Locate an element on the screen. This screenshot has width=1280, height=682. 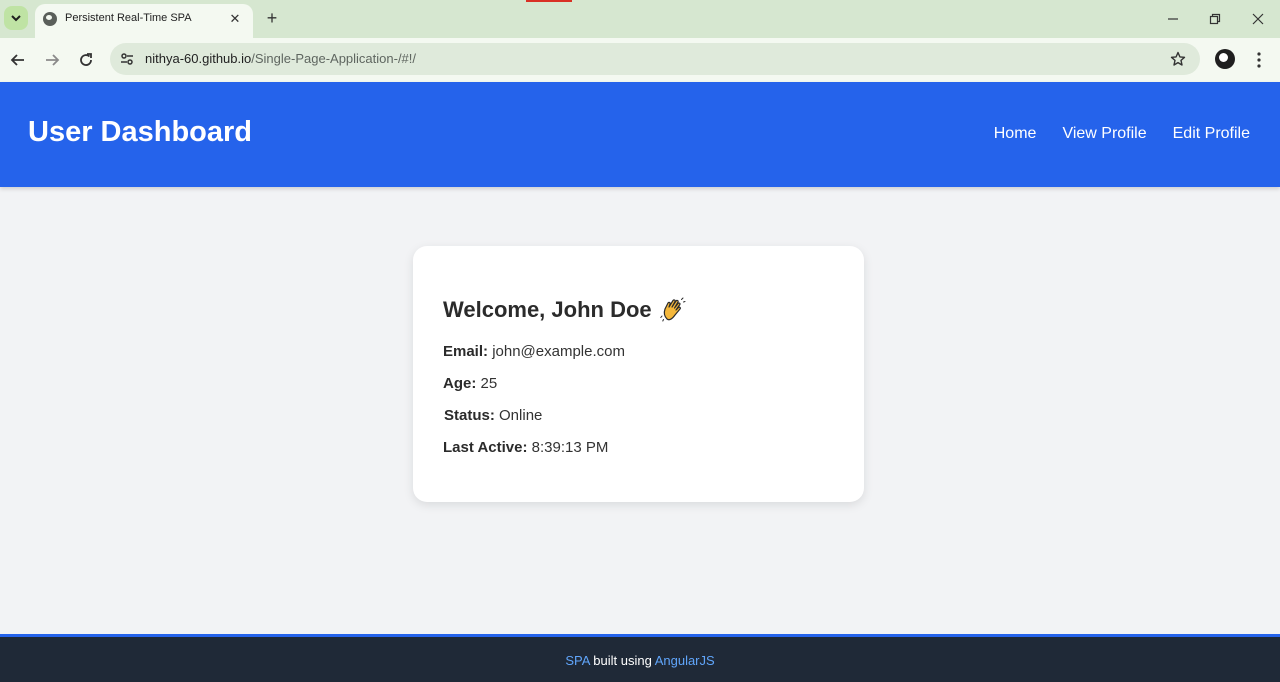
new-tab-button: + is located at coordinates (272, 18).